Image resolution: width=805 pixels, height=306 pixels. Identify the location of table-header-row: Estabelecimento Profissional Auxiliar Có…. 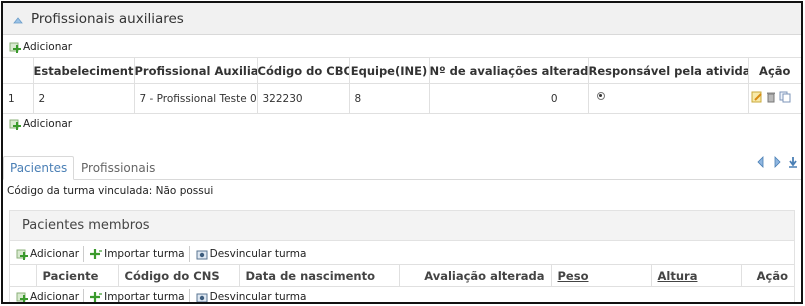
(402, 70).